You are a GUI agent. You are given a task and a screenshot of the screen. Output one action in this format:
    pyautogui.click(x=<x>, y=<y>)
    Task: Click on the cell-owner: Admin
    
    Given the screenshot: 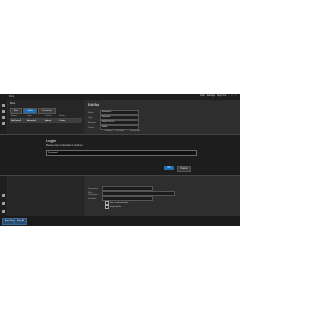 What is the action you would take?
    pyautogui.click(x=48, y=121)
    